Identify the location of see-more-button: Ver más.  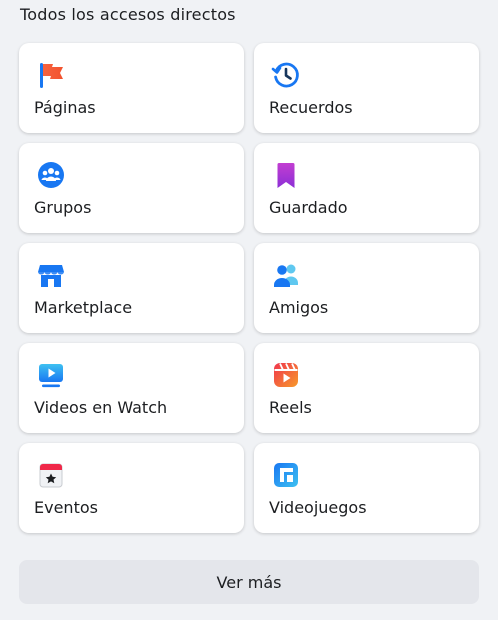
(249, 582).